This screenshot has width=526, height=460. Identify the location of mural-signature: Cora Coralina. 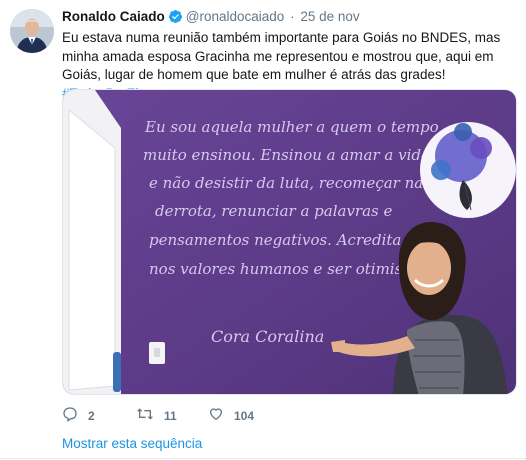
(267, 336).